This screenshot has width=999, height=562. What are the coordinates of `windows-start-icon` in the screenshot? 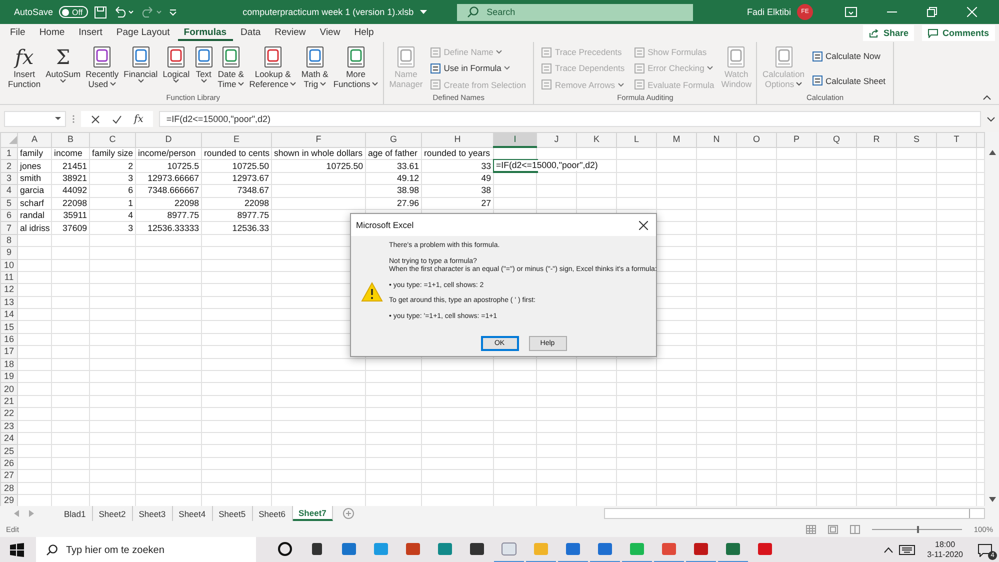 It's located at (17, 550).